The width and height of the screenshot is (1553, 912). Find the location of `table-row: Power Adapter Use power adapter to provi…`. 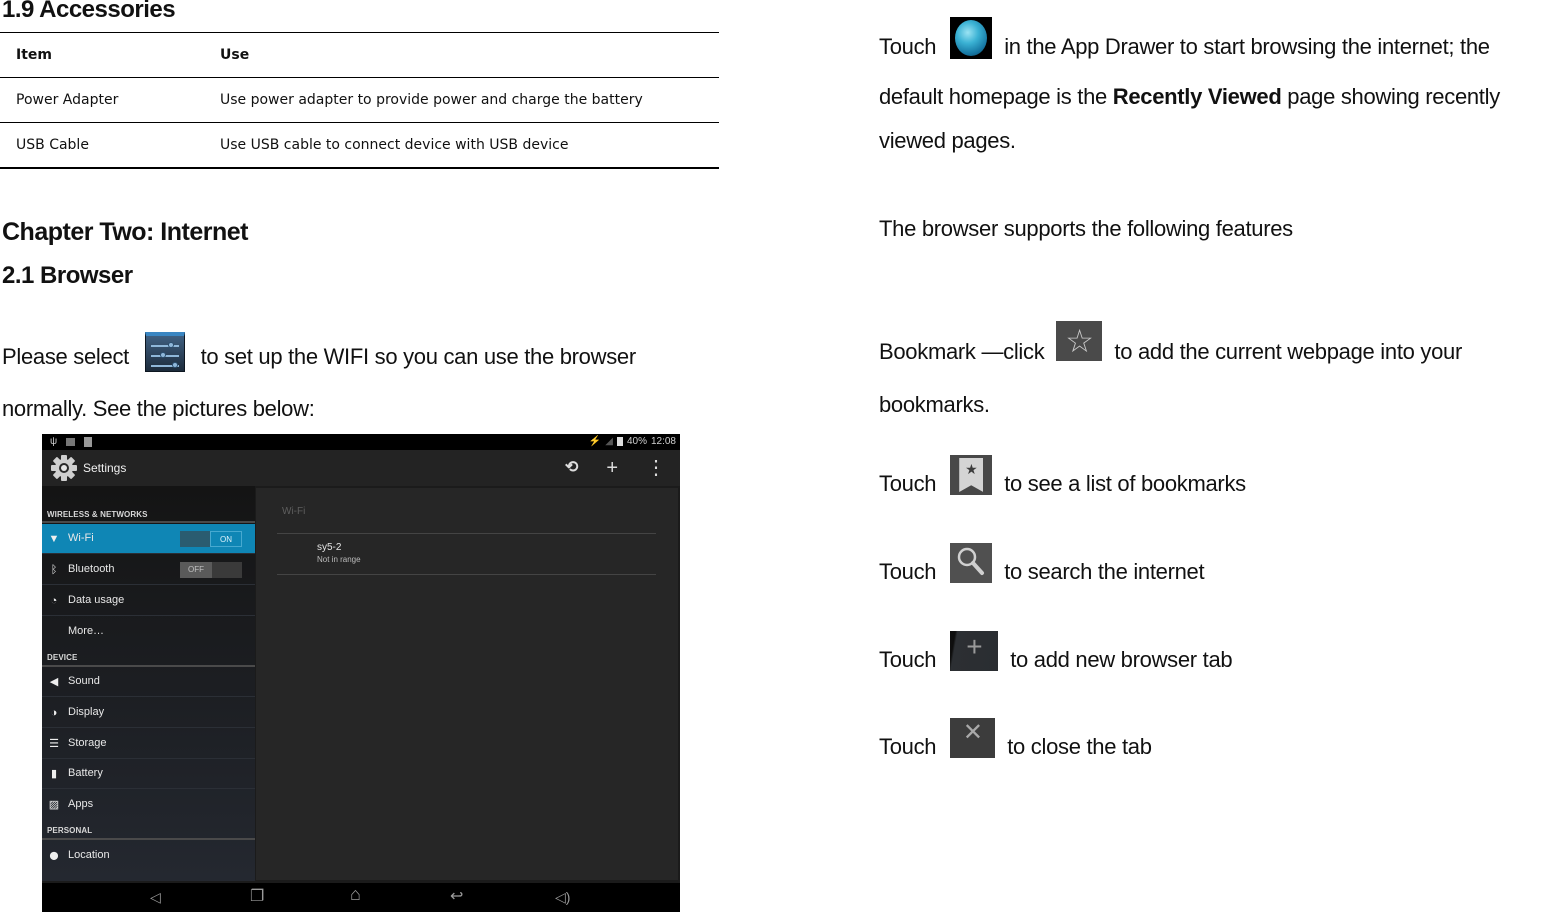

table-row: Power Adapter Use power adapter to provi… is located at coordinates (359, 100).